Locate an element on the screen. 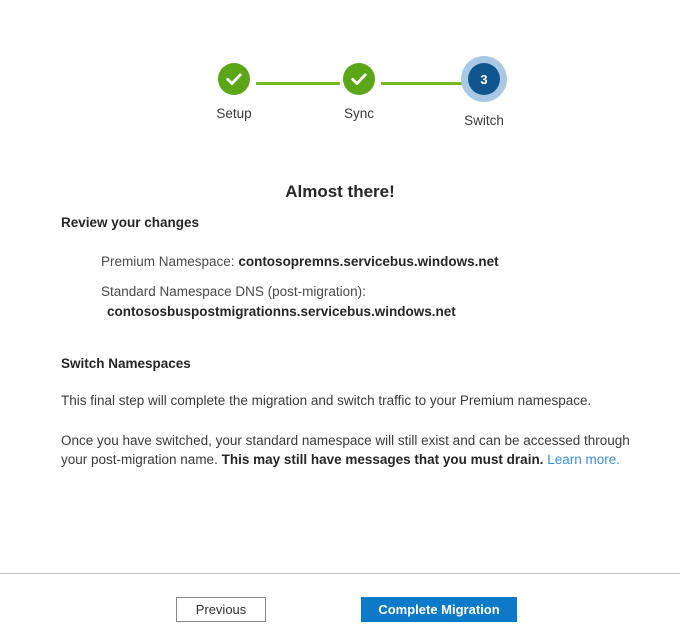 The height and width of the screenshot is (644, 680). step-bubble-setup is located at coordinates (234, 79).